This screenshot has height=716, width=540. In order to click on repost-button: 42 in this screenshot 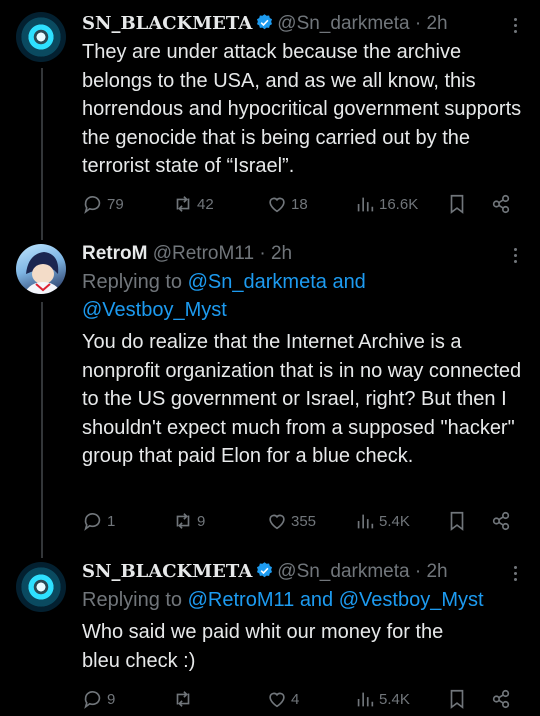, I will do `click(193, 204)`.